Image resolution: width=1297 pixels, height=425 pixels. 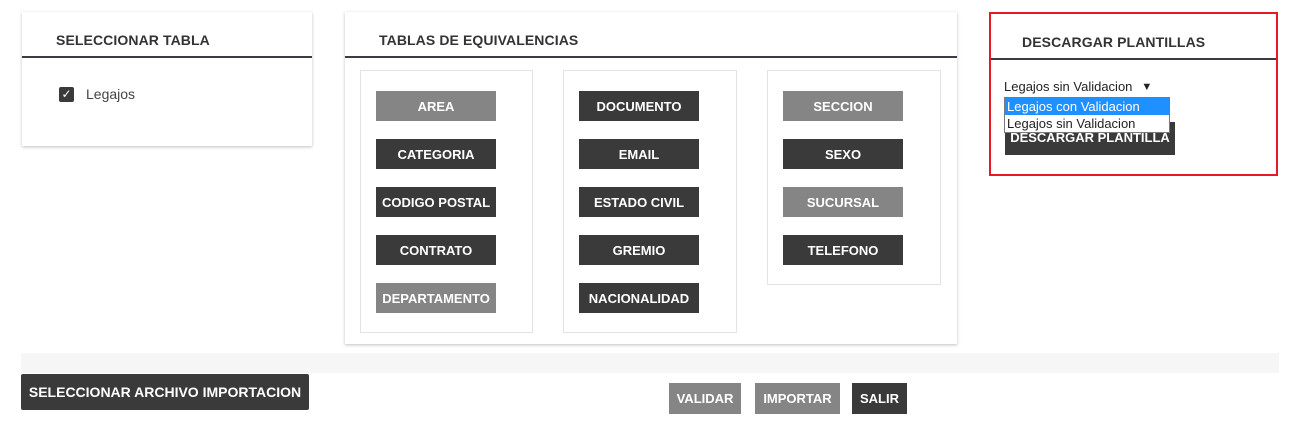 What do you see at coordinates (797, 398) in the screenshot?
I see `import-button: IMPORTAR` at bounding box center [797, 398].